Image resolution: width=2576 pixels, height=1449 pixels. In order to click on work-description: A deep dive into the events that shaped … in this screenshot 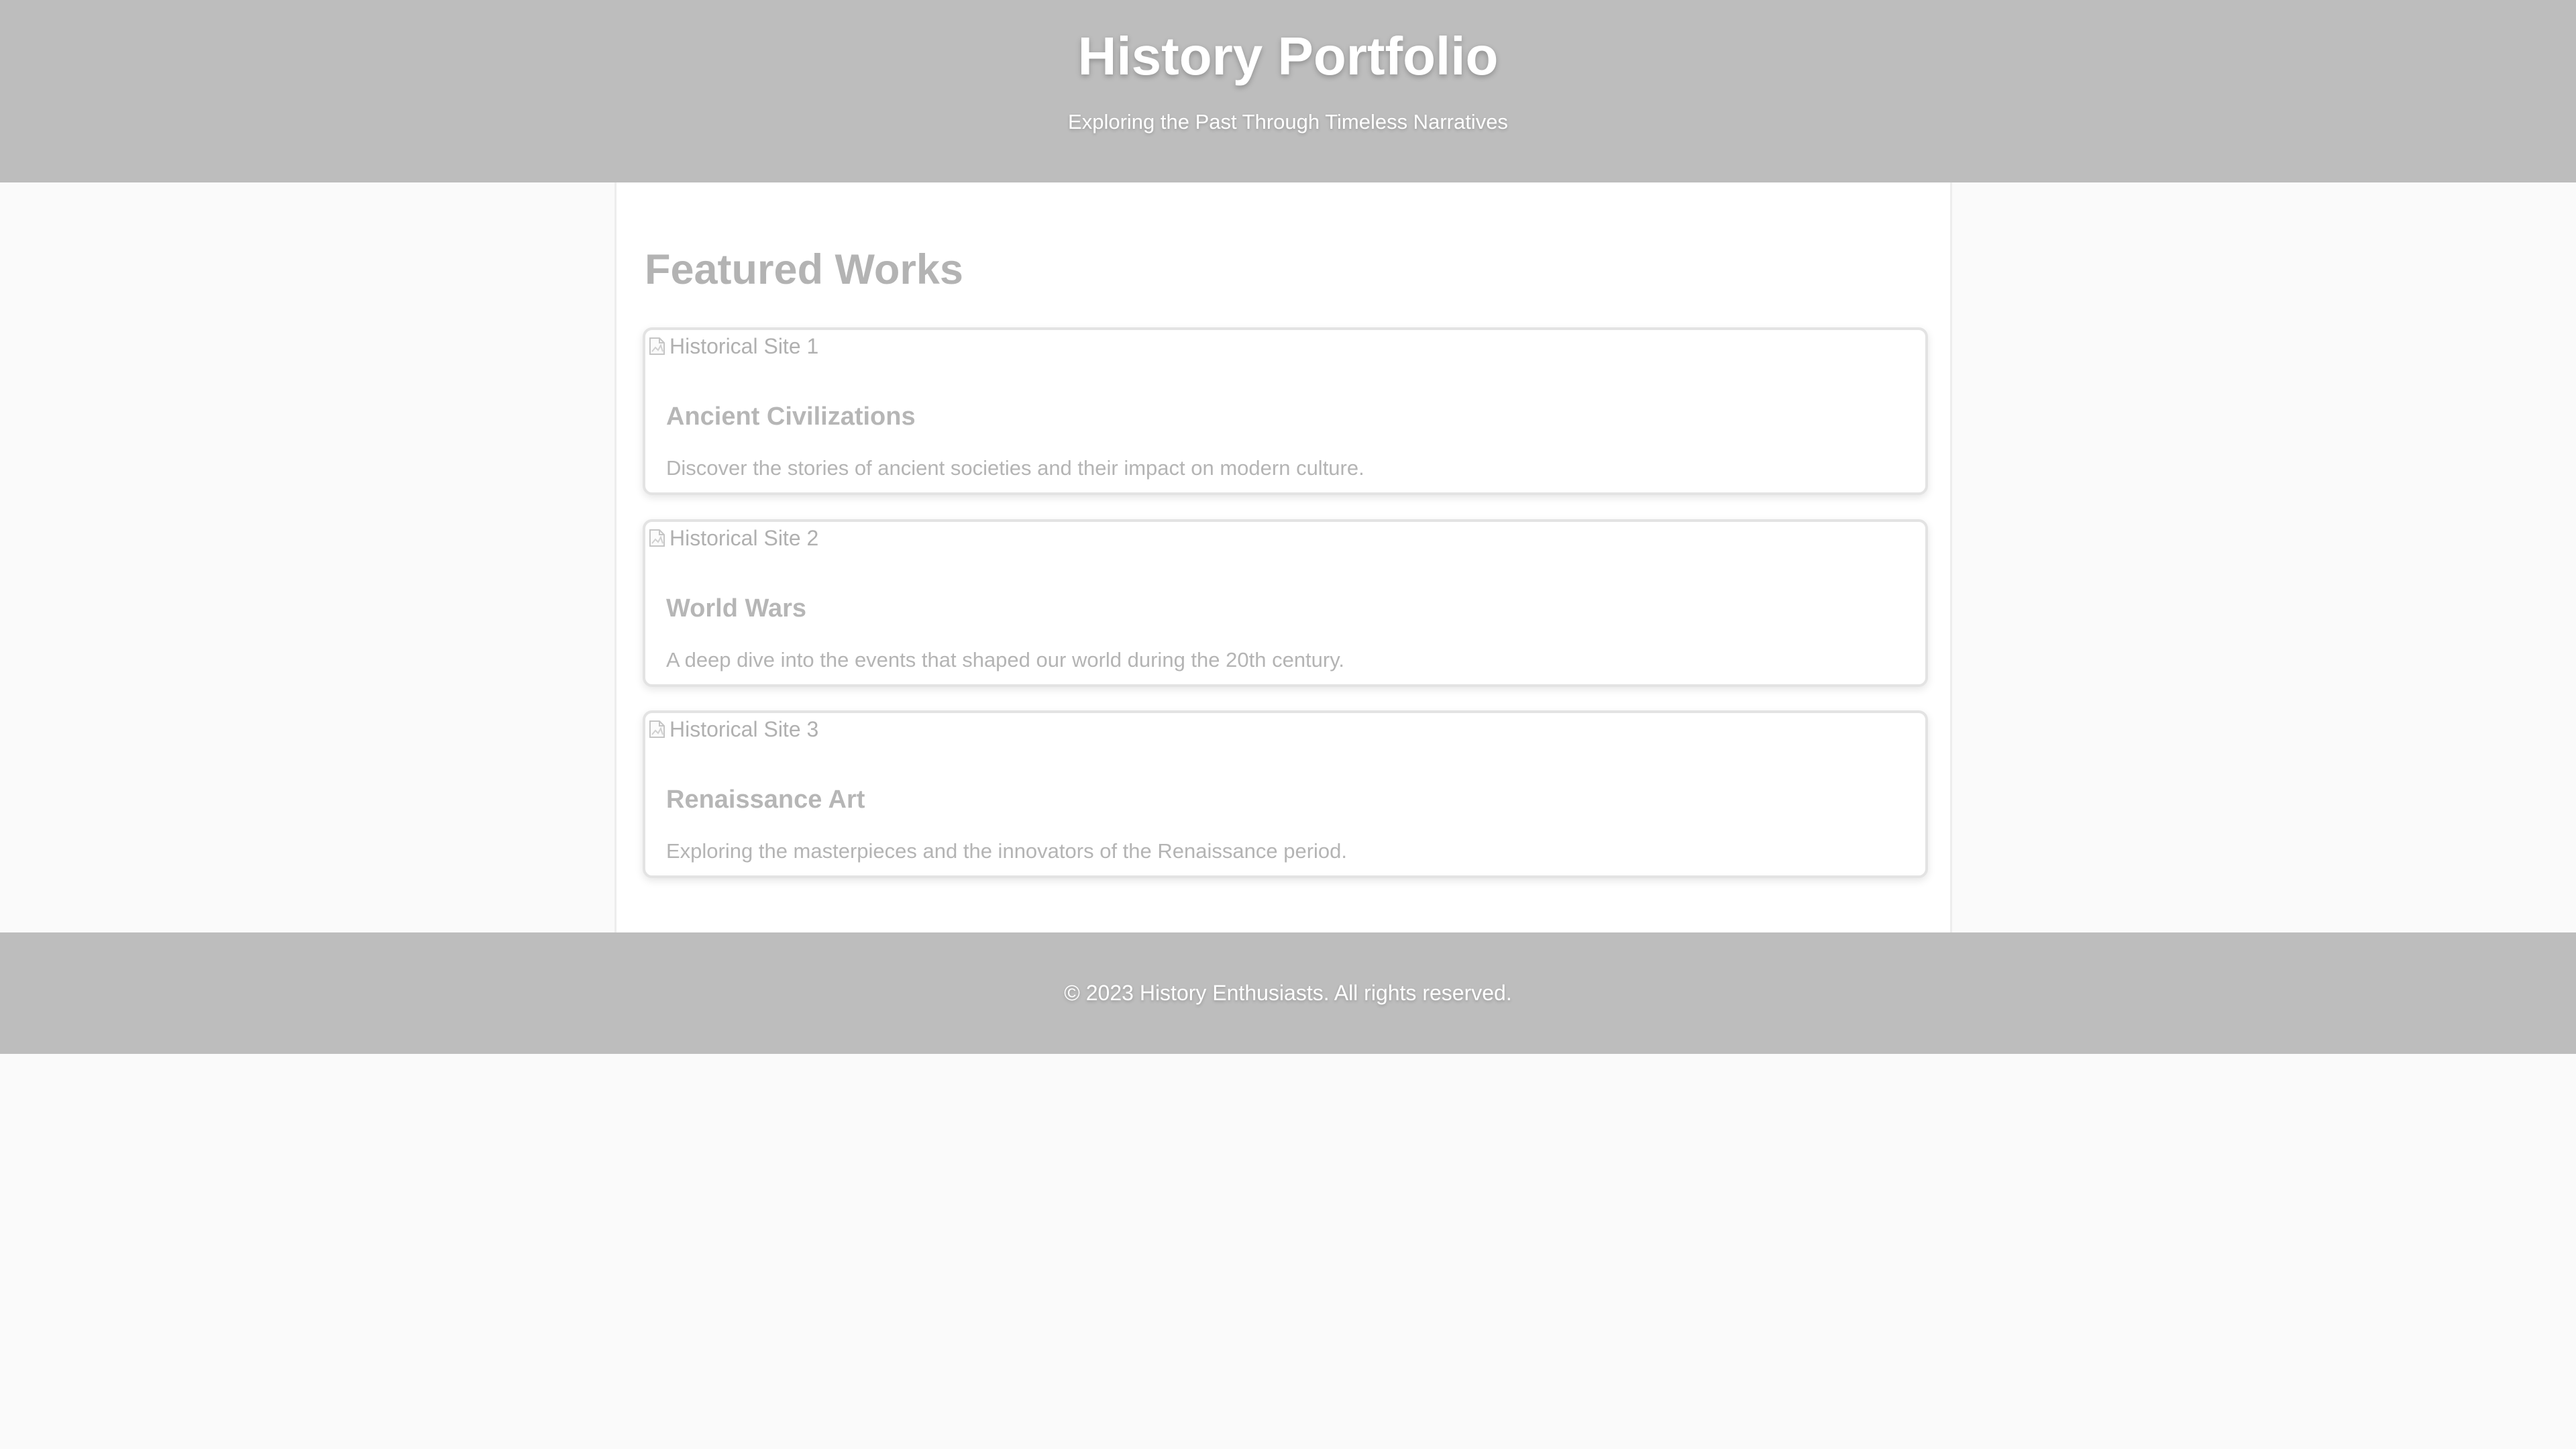, I will do `click(1005, 660)`.